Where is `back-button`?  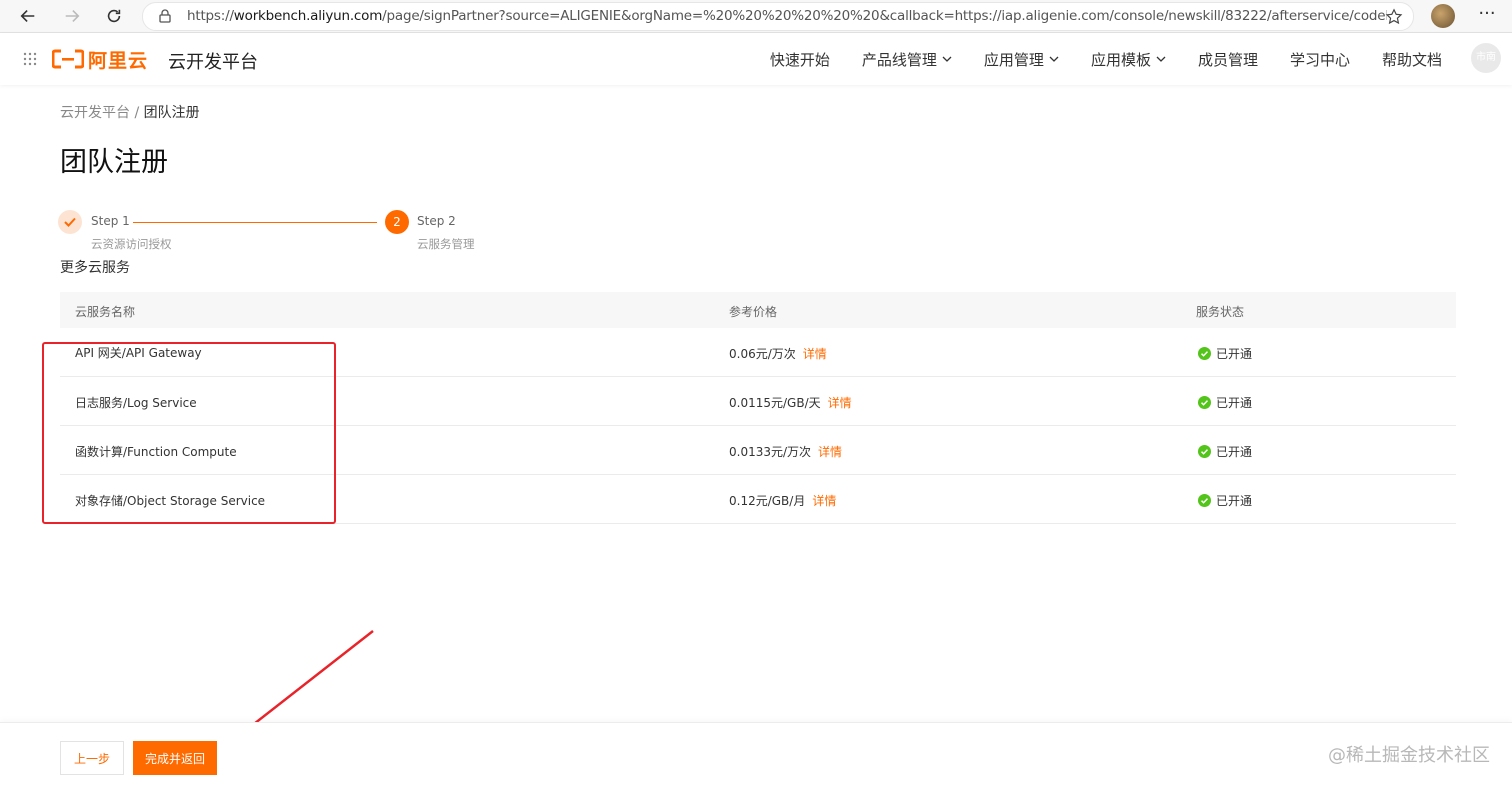 back-button is located at coordinates (28, 16).